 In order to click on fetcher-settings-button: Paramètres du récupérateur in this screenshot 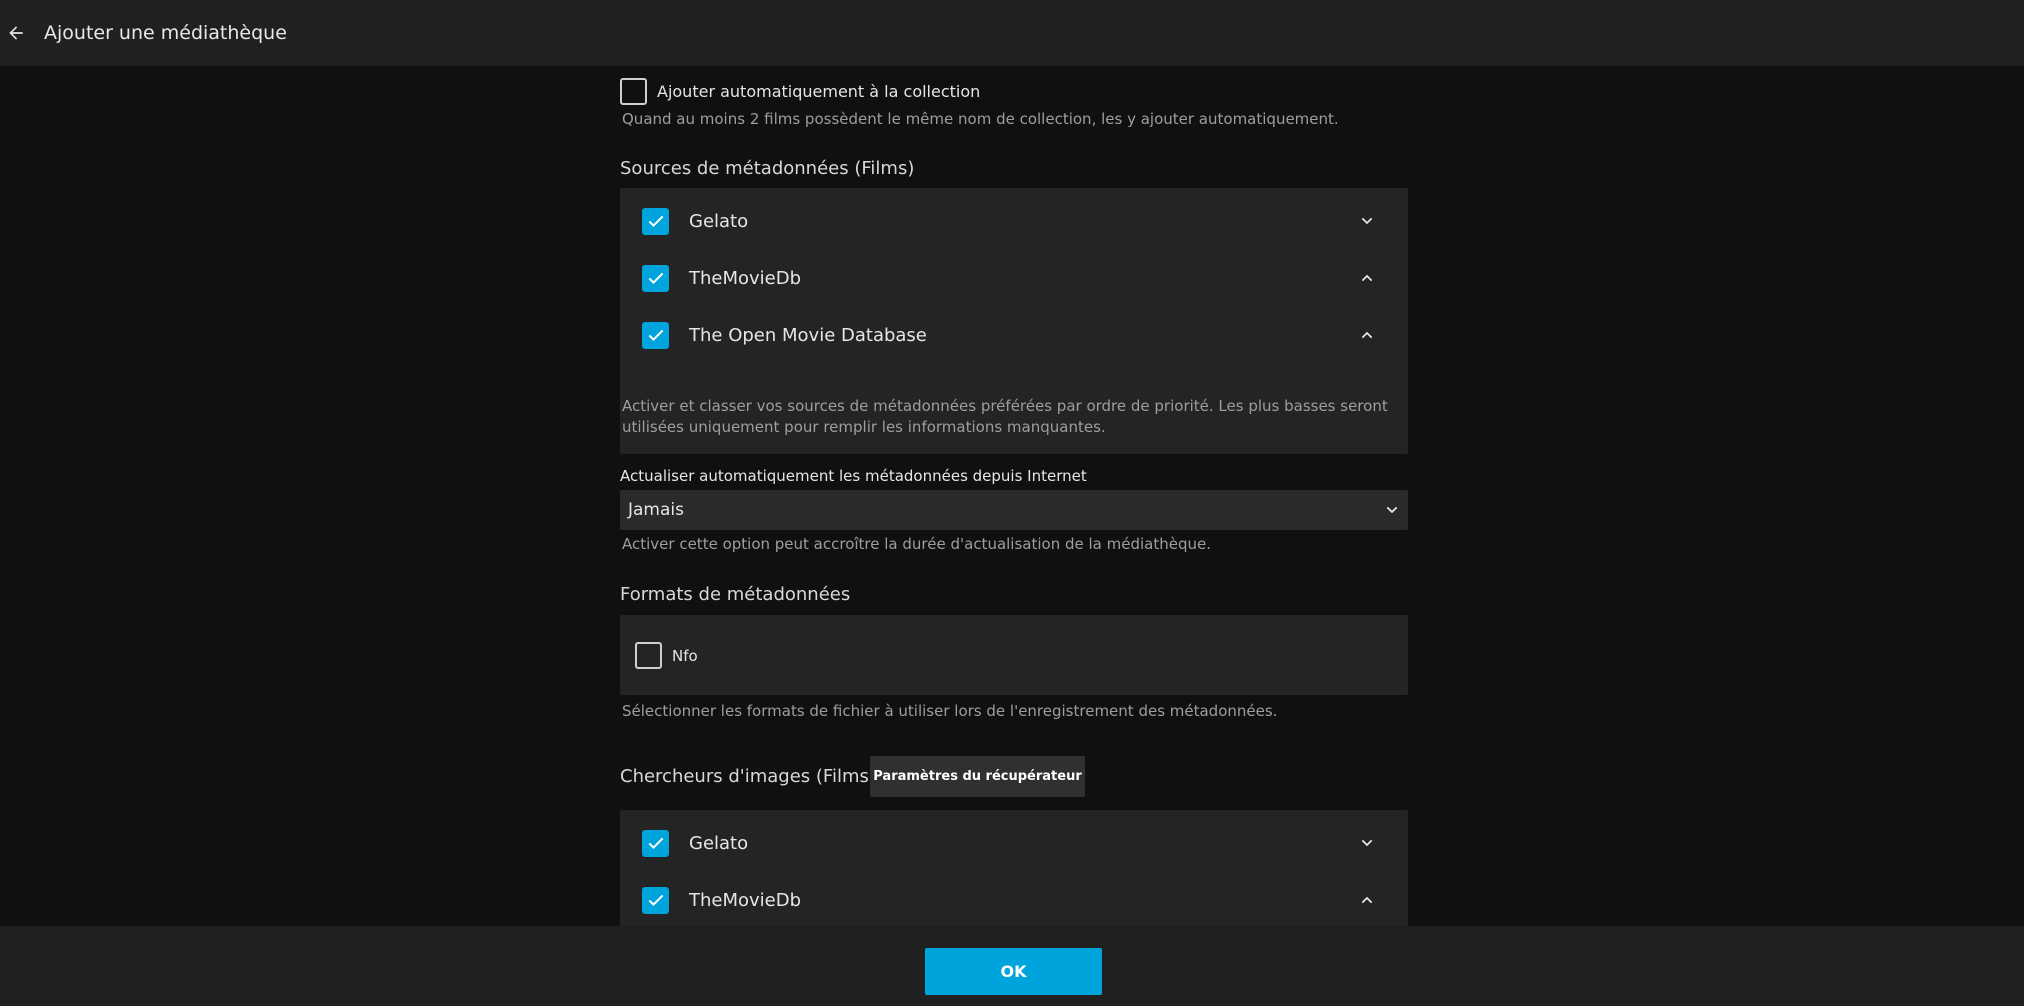, I will do `click(977, 776)`.